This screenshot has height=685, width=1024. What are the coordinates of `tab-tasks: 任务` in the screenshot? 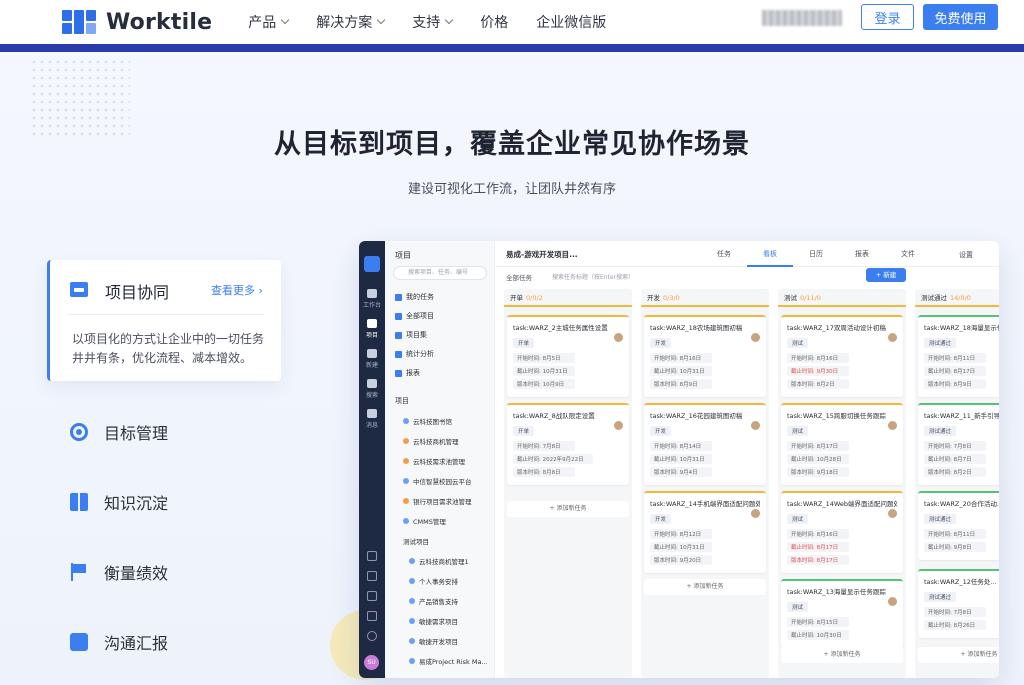 It's located at (724, 254).